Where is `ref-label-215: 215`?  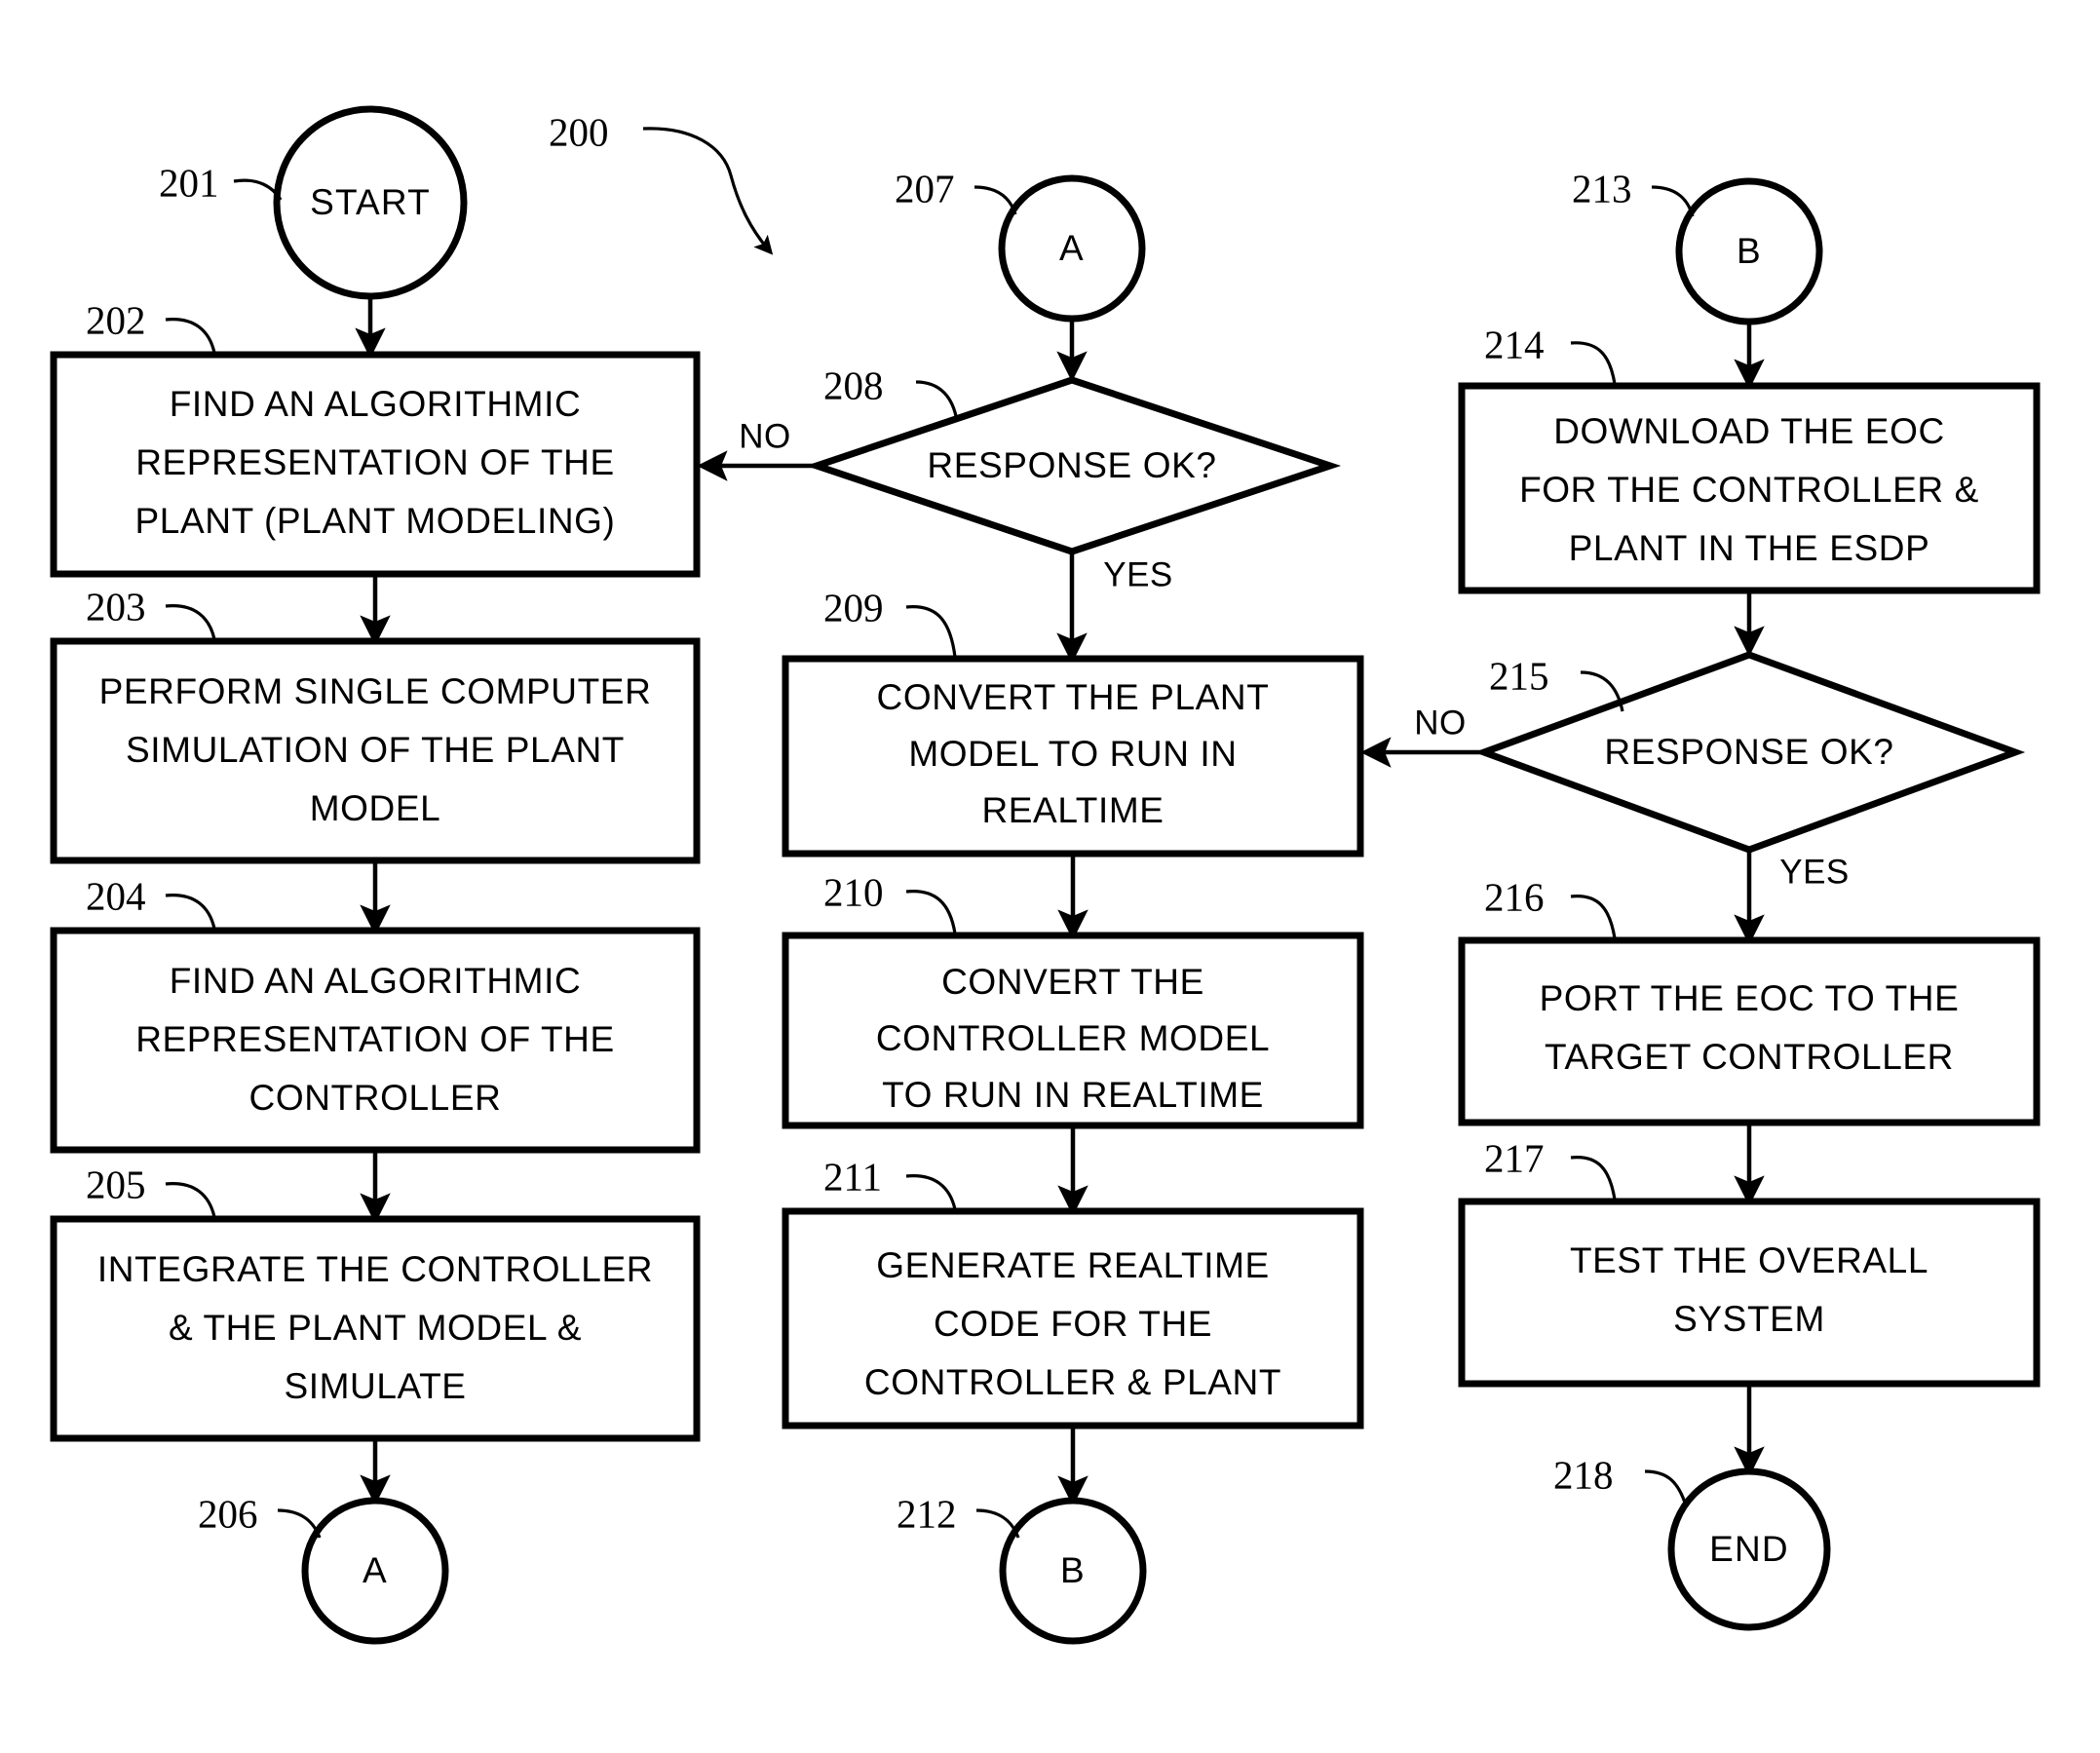
ref-label-215: 215 is located at coordinates (1519, 675).